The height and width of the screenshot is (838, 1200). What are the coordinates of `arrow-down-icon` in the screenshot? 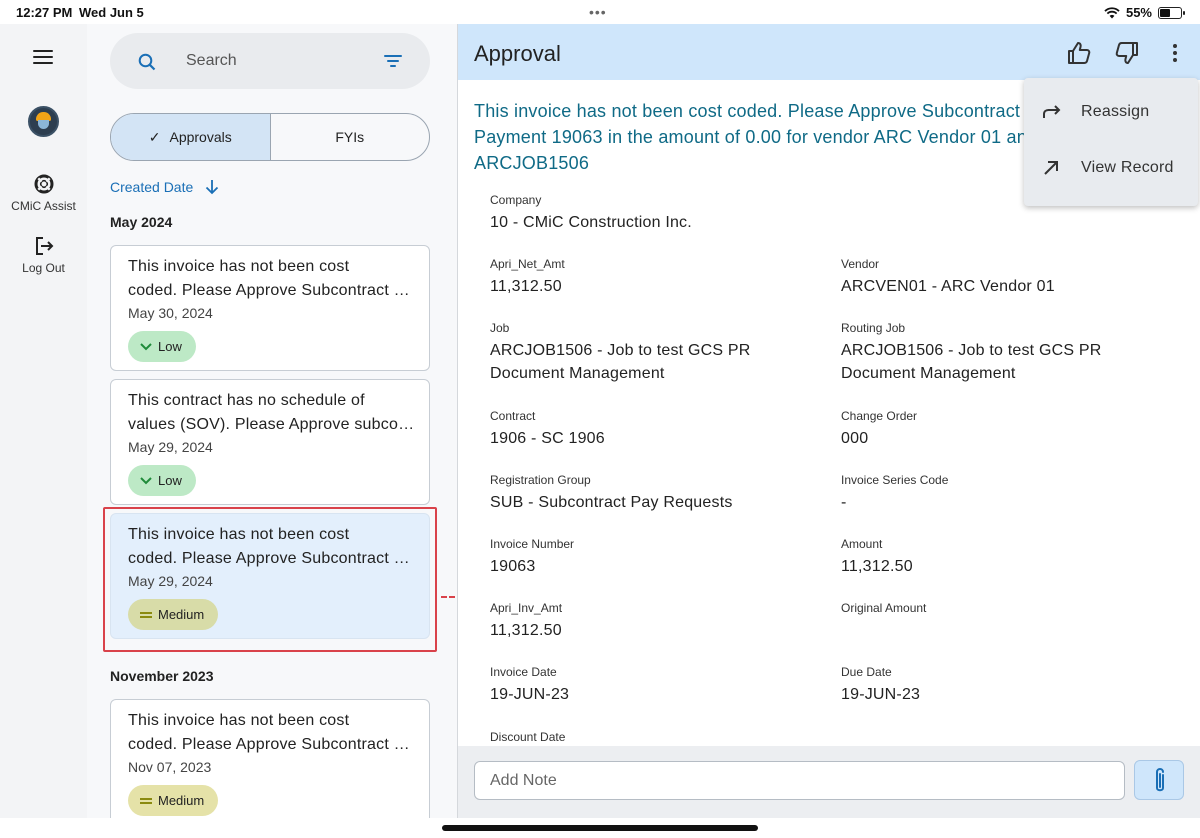 It's located at (212, 187).